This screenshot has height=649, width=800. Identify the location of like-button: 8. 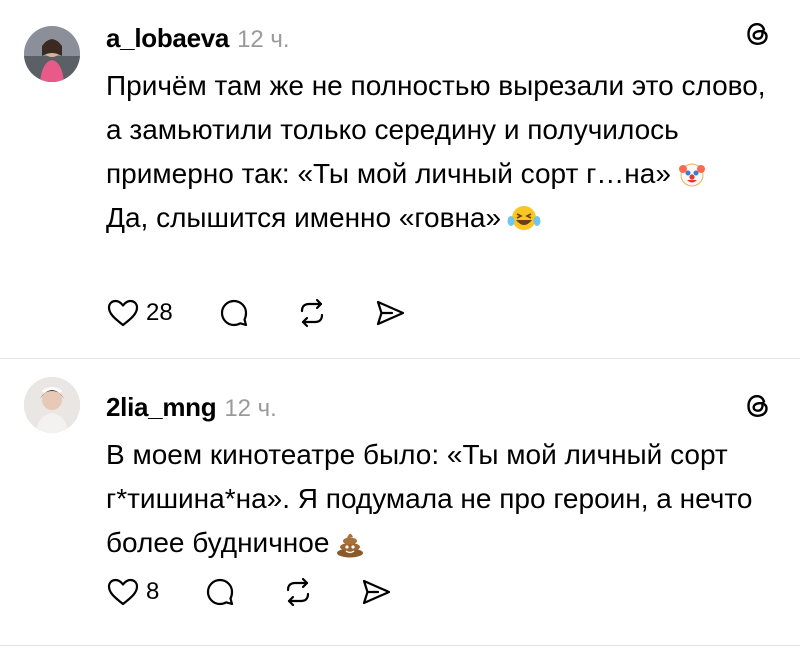
(132, 592).